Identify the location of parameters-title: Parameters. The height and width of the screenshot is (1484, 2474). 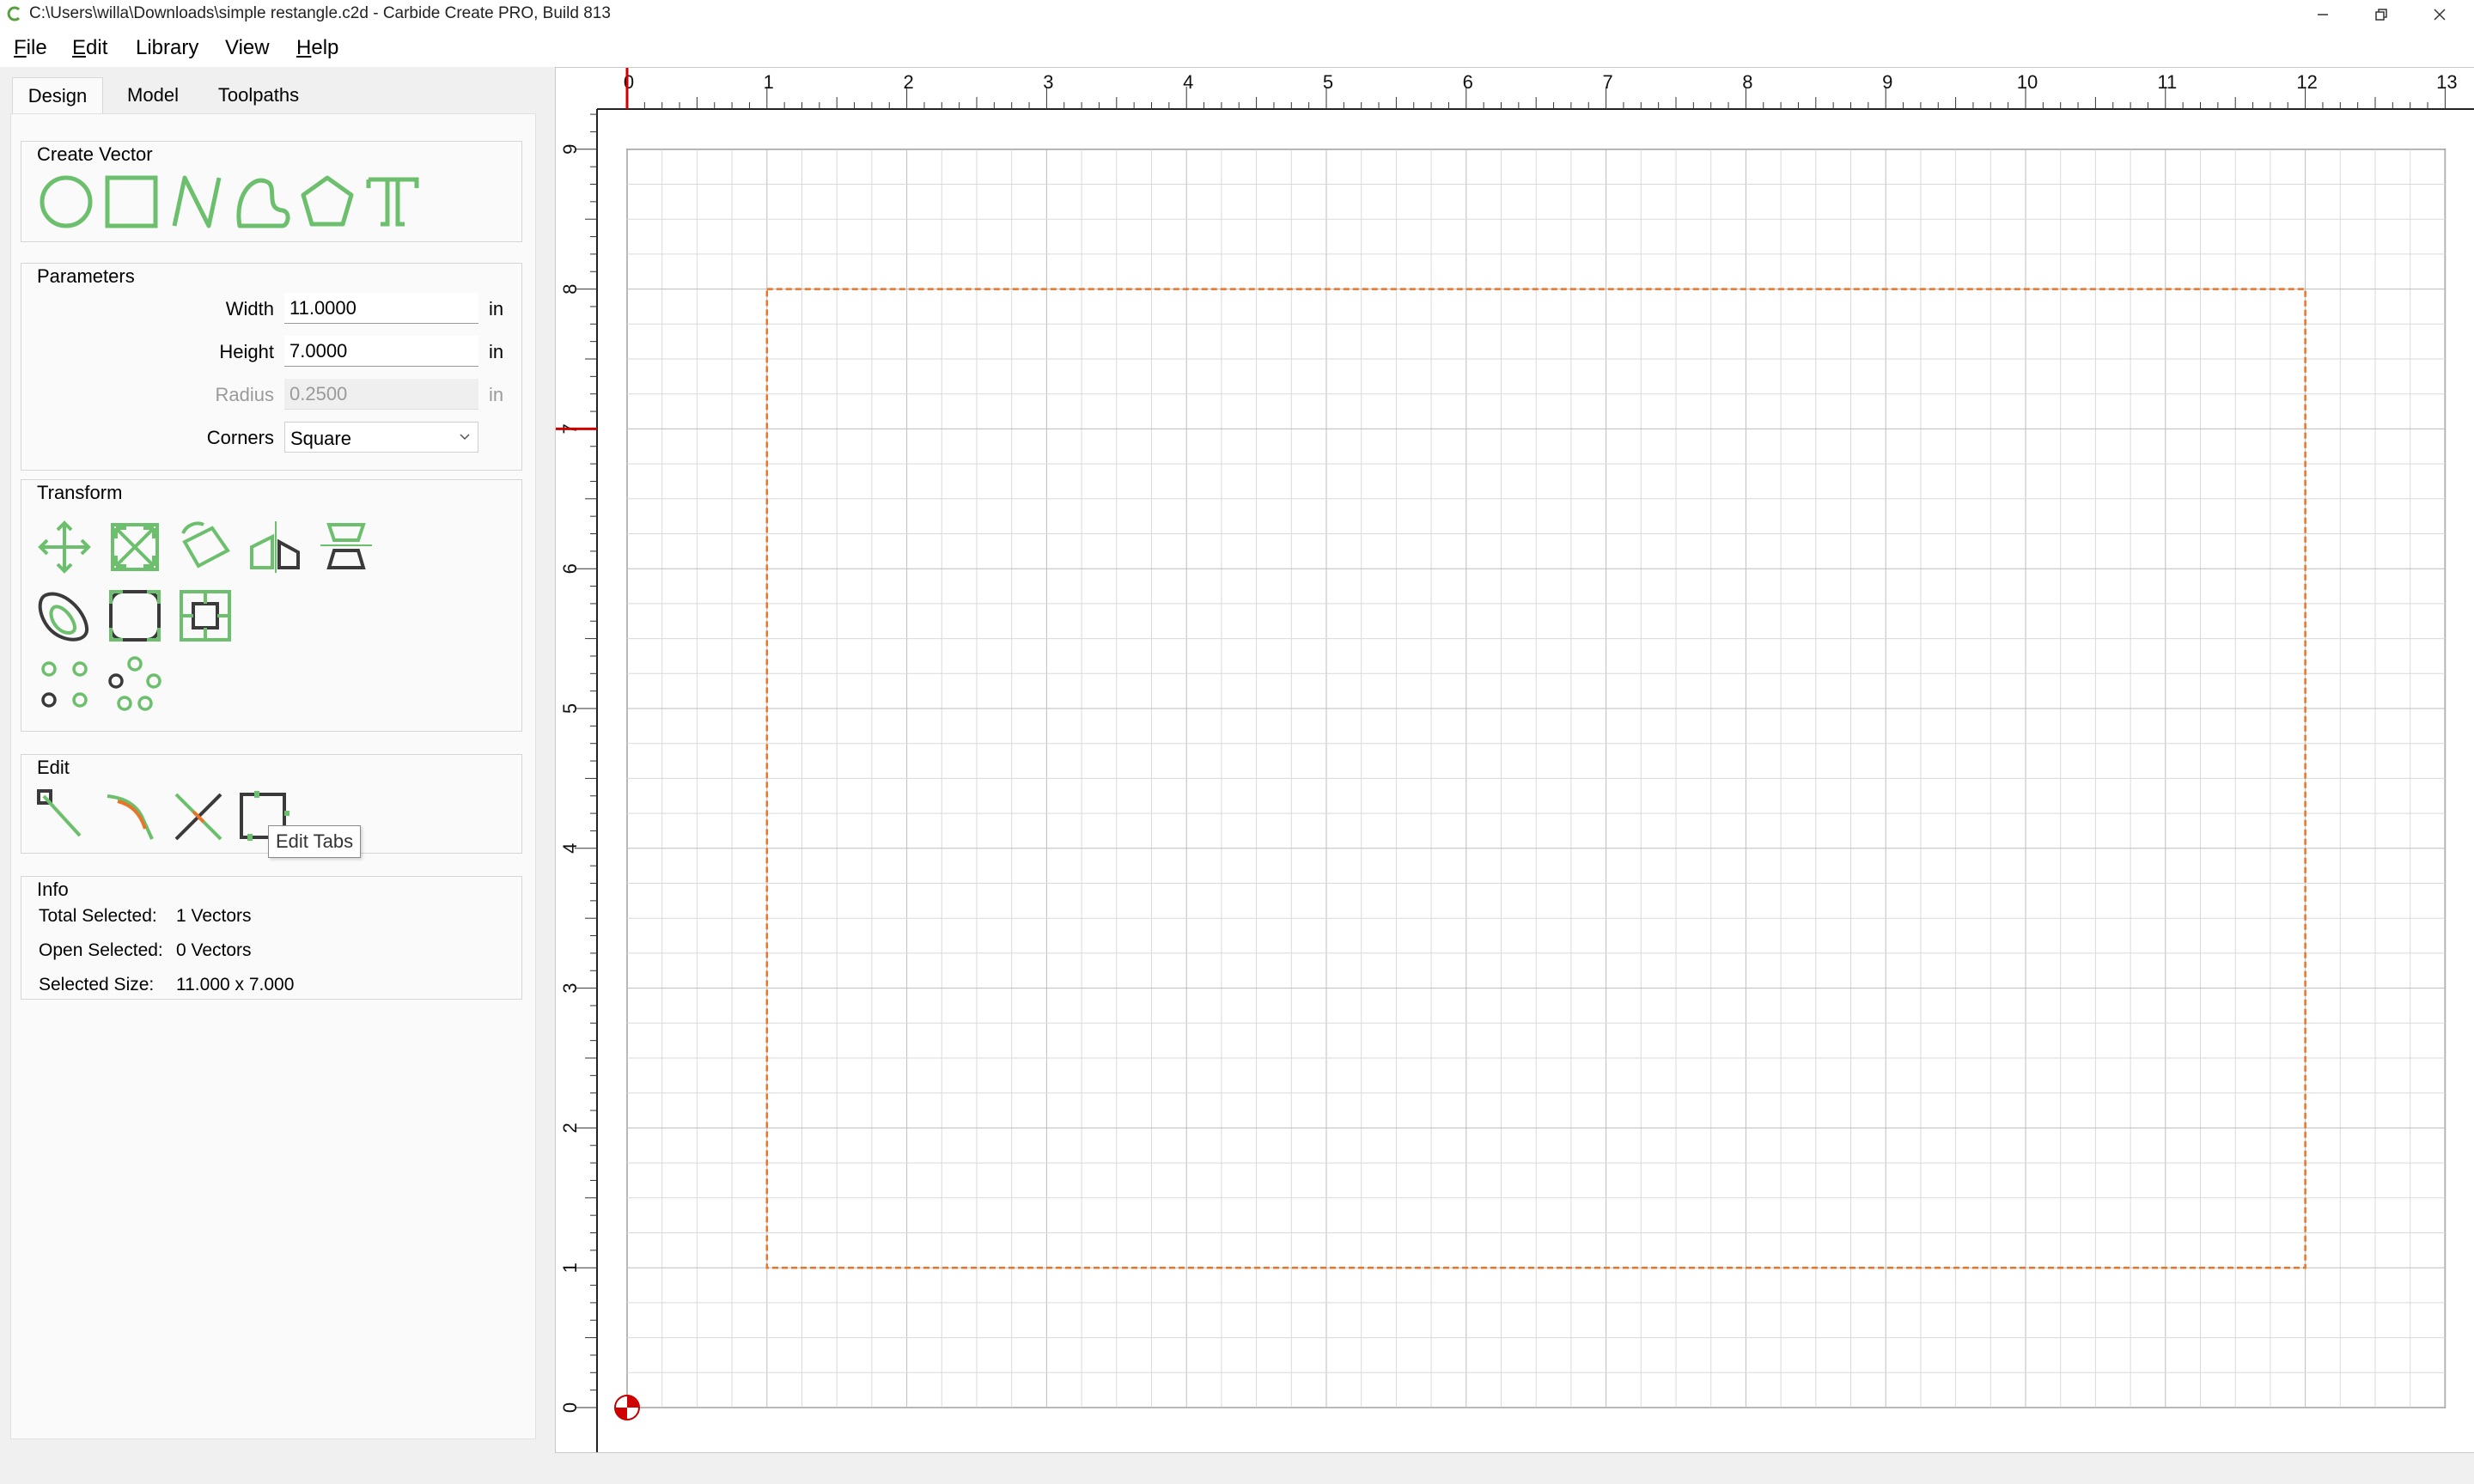
(86, 276).